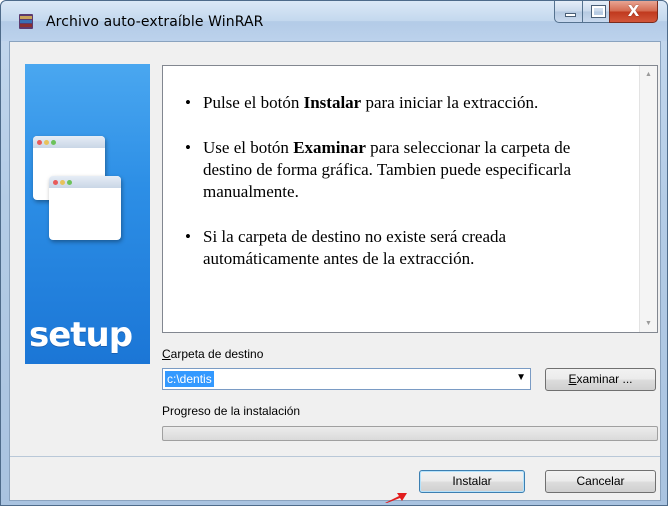  What do you see at coordinates (81, 335) in the screenshot?
I see `setup-logo: setup` at bounding box center [81, 335].